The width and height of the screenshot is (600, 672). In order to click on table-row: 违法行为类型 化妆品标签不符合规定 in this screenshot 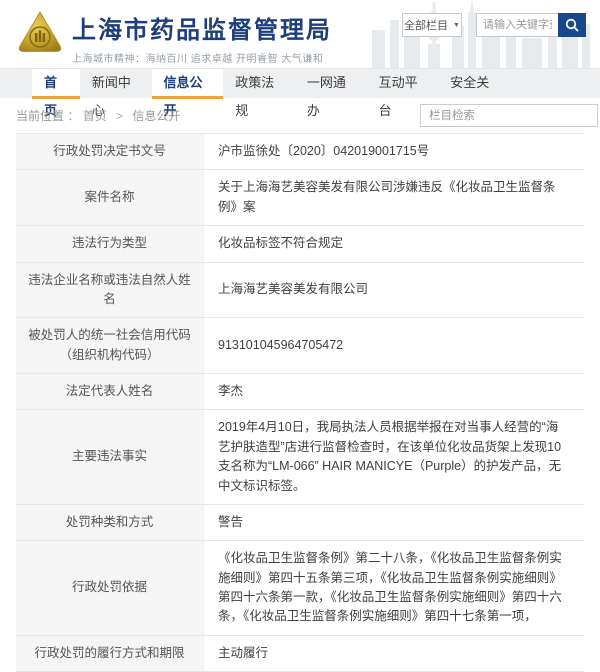, I will do `click(300, 244)`.